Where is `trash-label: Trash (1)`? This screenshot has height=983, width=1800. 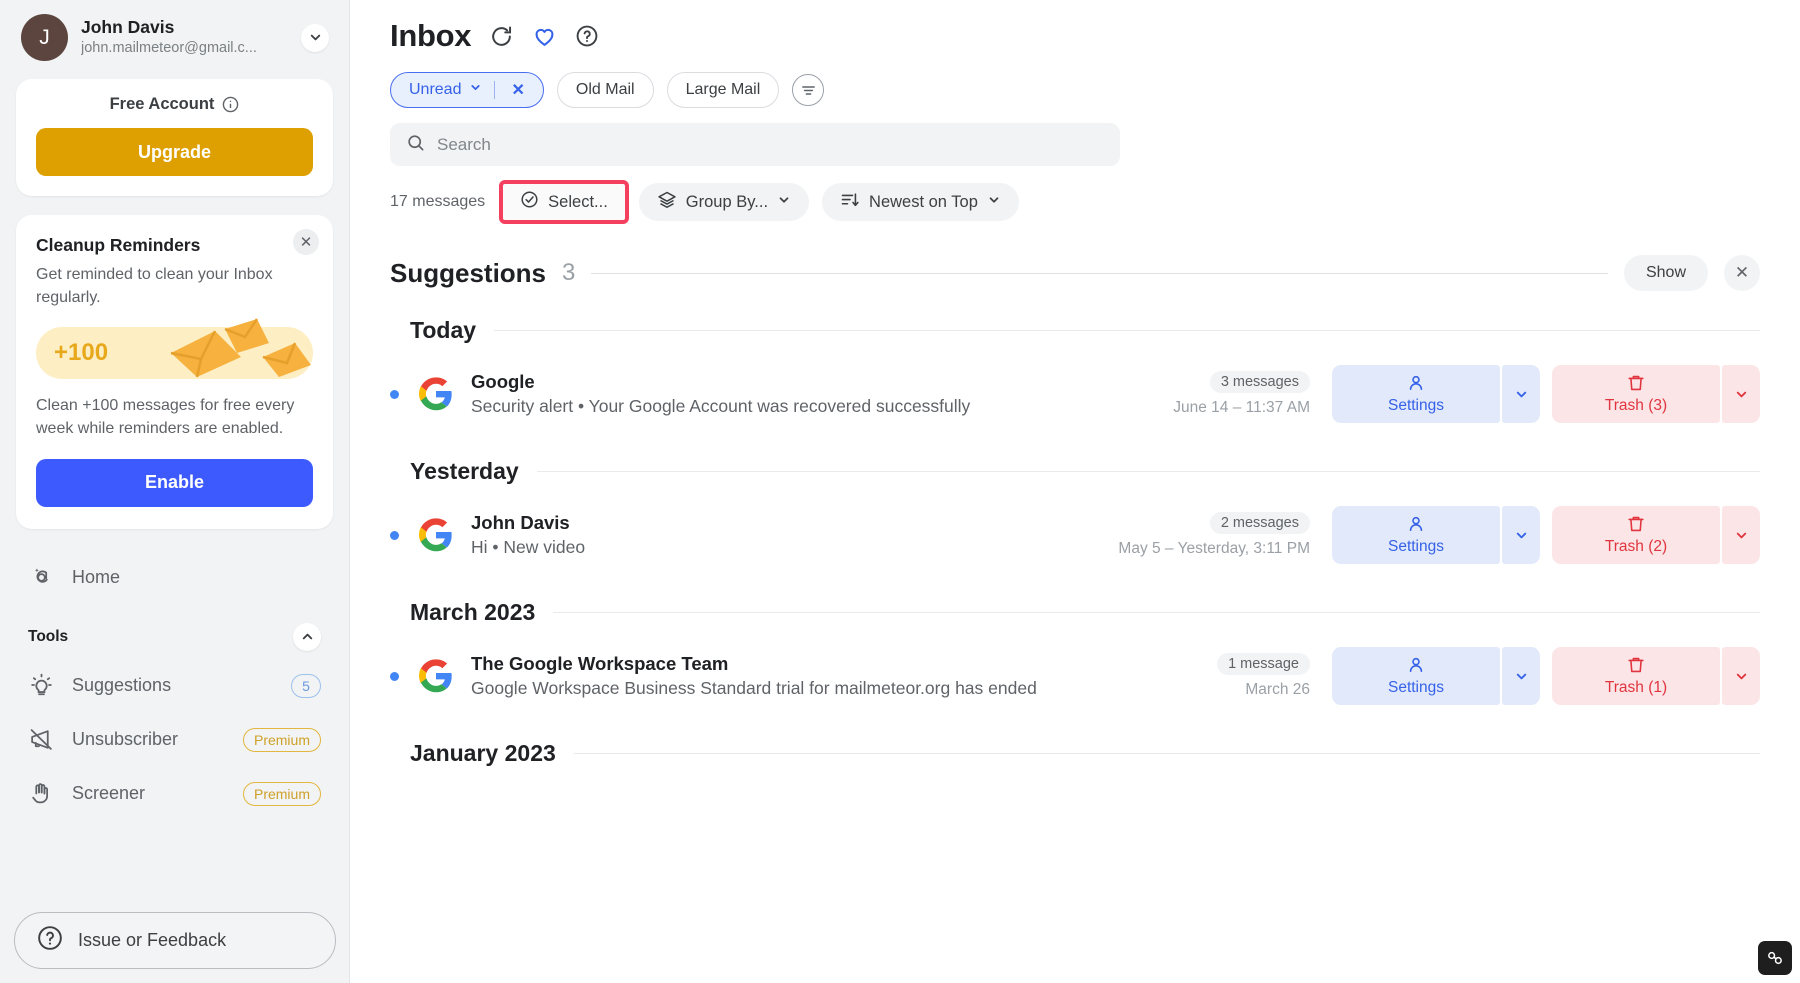 trash-label: Trash (1) is located at coordinates (1636, 687).